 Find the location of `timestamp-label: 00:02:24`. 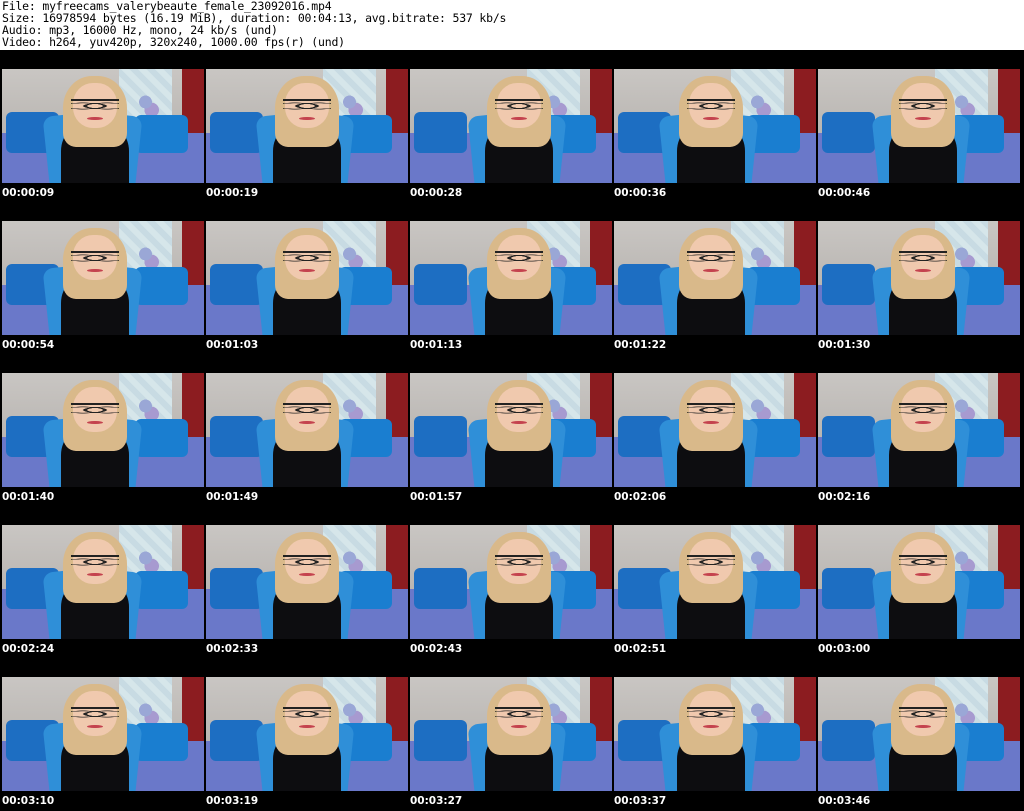

timestamp-label: 00:02:24 is located at coordinates (28, 649).